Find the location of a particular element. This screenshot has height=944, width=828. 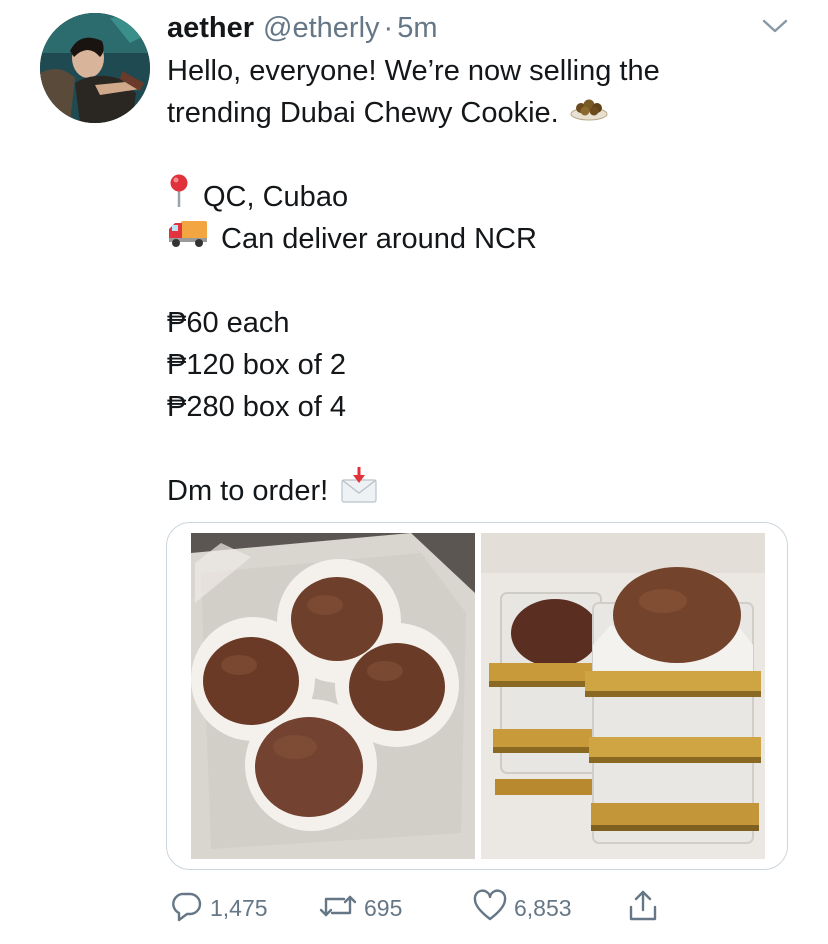

share-button is located at coordinates (643, 908).